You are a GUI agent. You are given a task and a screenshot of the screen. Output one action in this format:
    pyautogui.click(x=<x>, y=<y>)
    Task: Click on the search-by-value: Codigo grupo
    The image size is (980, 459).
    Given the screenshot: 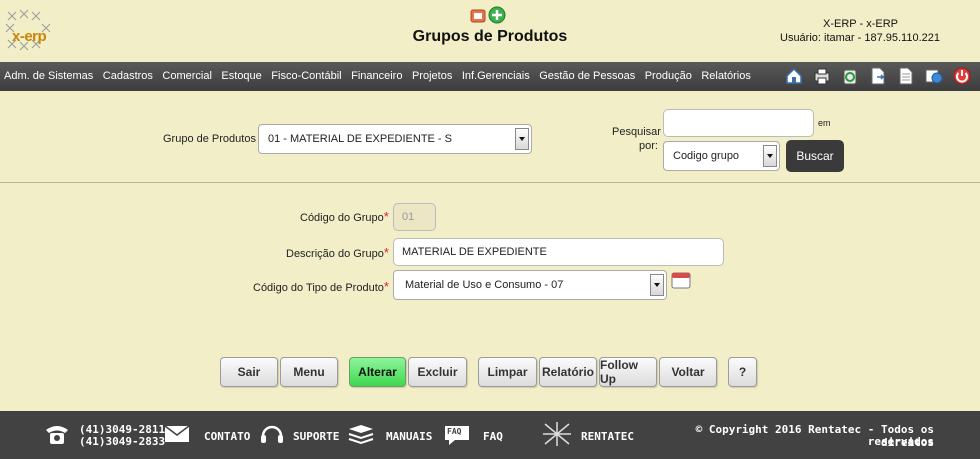 What is the action you would take?
    pyautogui.click(x=706, y=156)
    